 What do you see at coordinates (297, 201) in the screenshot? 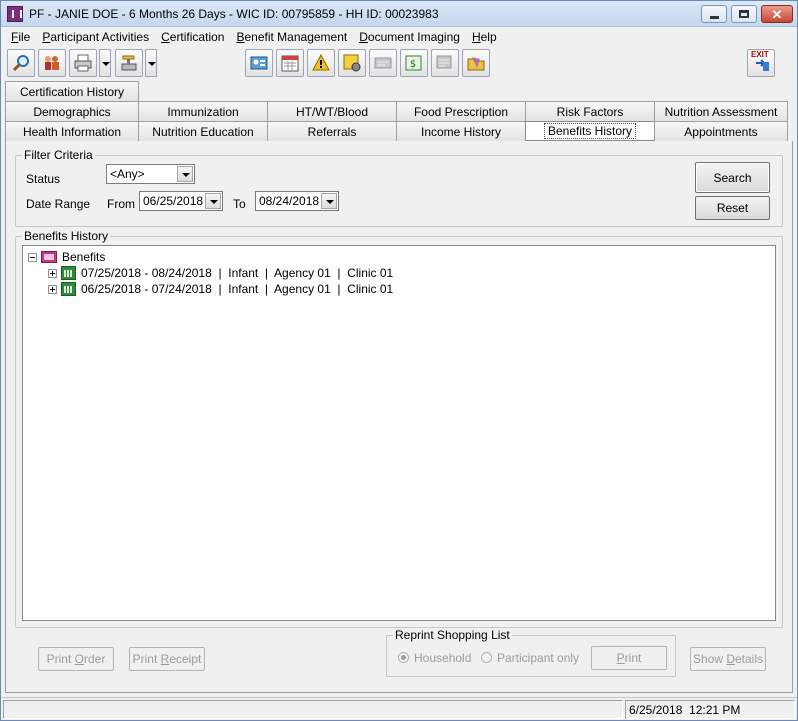
I see `to-date-picker: 08/24/2018` at bounding box center [297, 201].